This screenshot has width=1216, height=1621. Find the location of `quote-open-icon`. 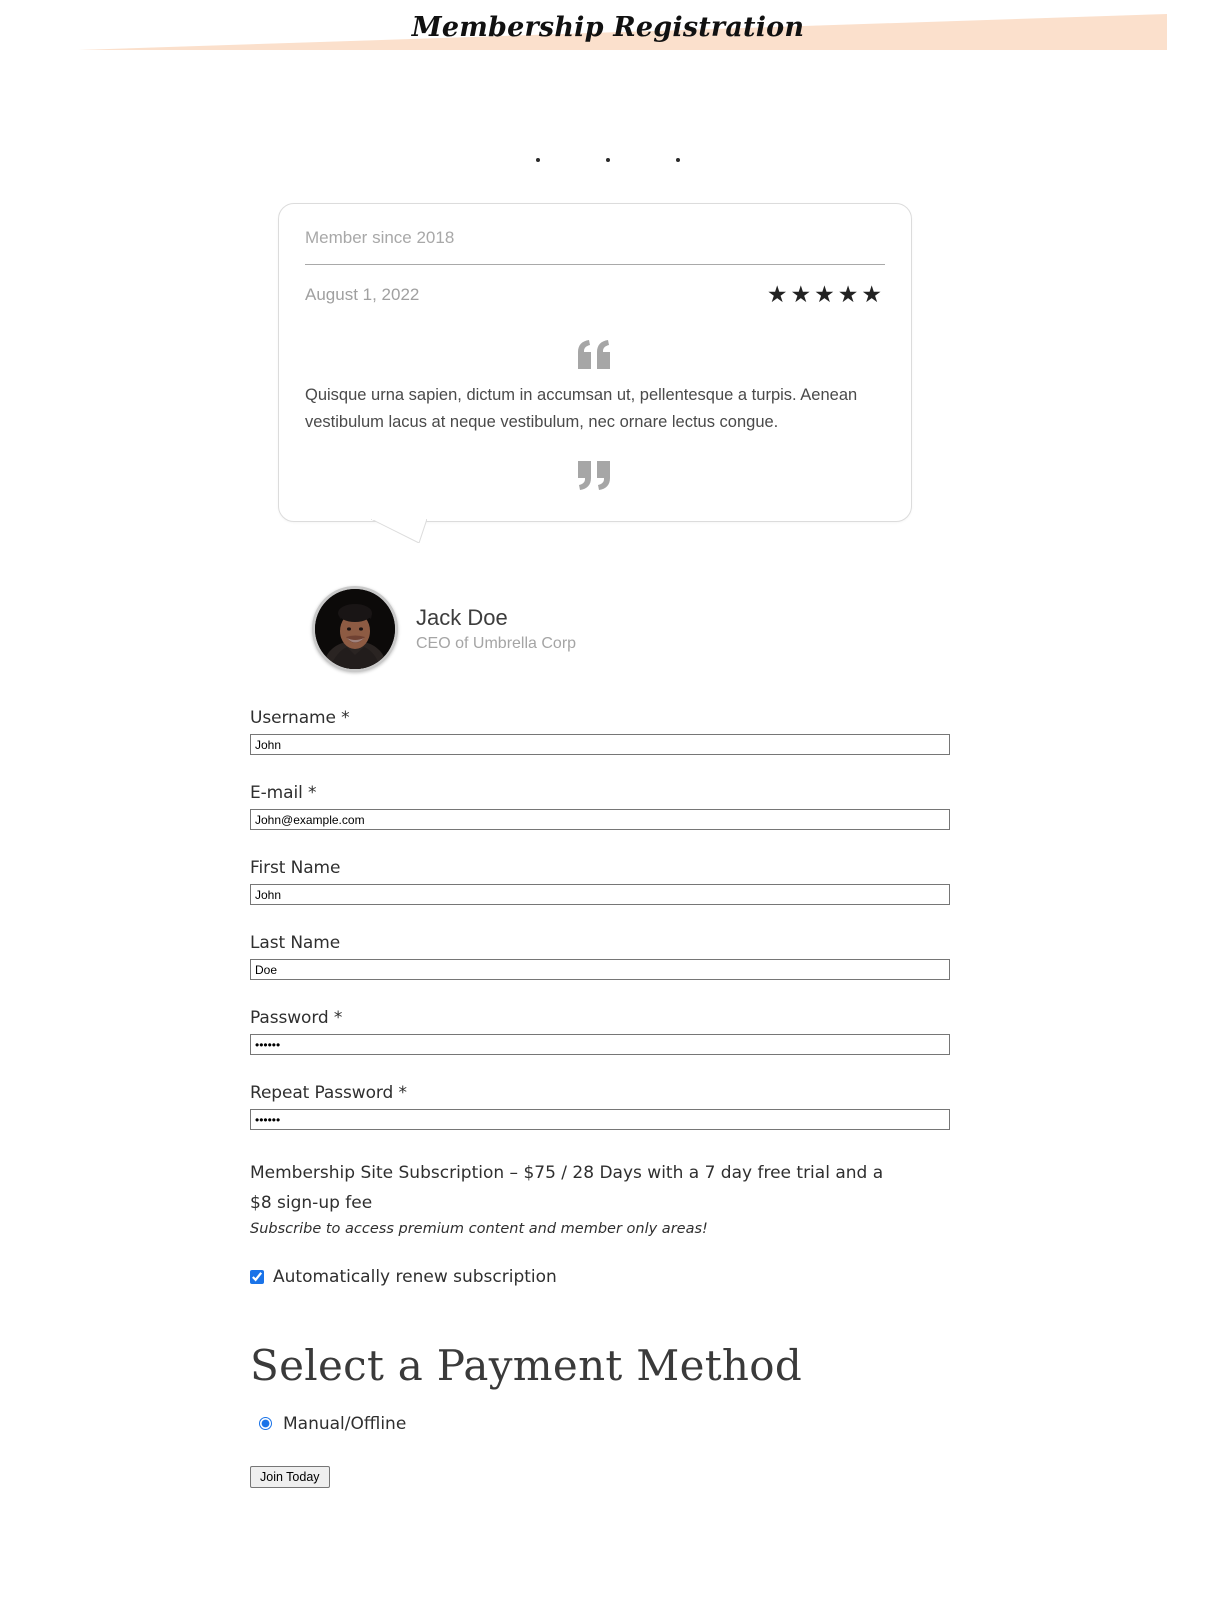

quote-open-icon is located at coordinates (595, 350).